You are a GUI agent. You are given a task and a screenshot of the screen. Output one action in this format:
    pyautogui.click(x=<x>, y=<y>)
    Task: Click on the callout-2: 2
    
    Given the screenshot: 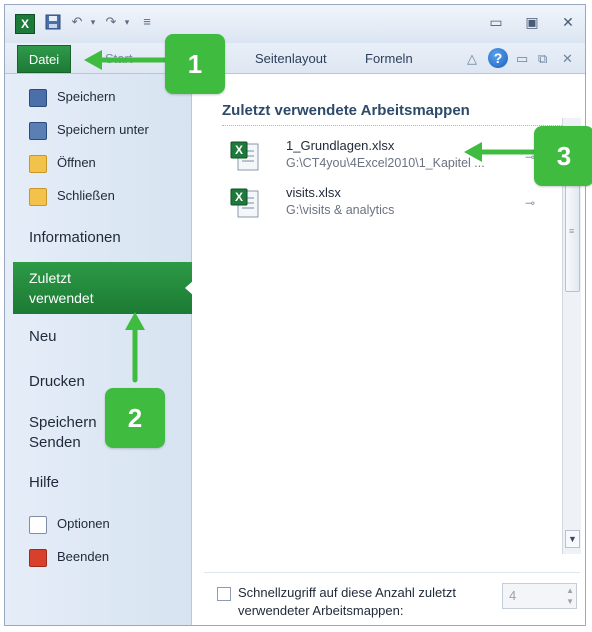 What is the action you would take?
    pyautogui.click(x=135, y=418)
    